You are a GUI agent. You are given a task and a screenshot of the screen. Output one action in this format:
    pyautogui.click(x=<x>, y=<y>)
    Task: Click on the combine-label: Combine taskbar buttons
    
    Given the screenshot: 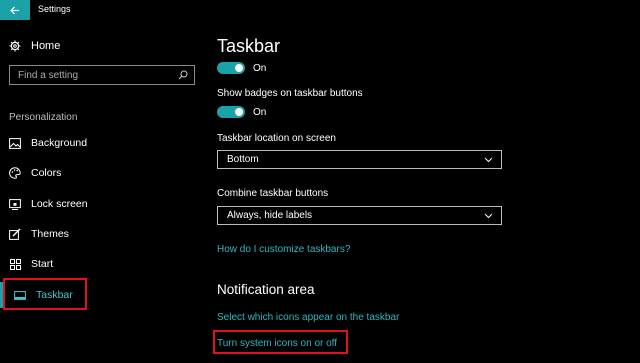 What is the action you would take?
    pyautogui.click(x=273, y=193)
    